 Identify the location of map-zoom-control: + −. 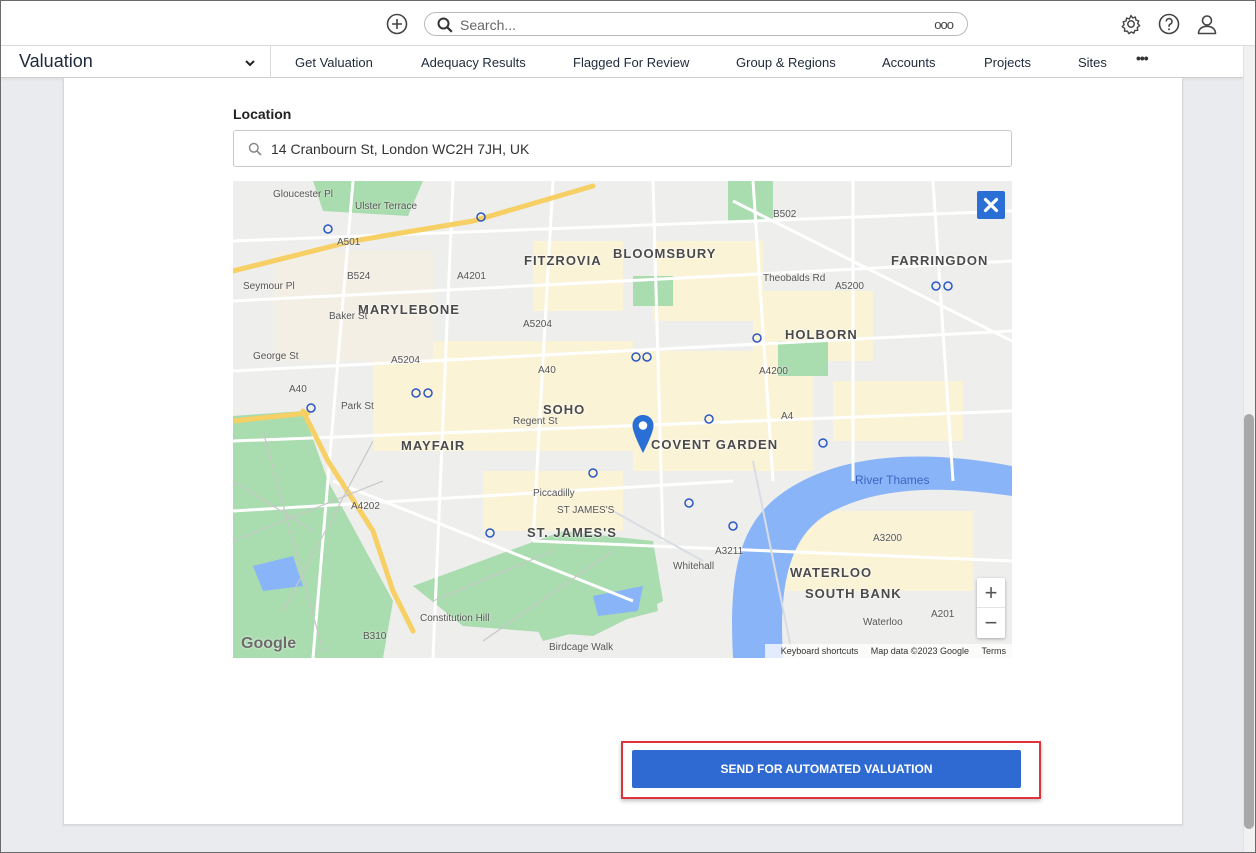
(991, 608).